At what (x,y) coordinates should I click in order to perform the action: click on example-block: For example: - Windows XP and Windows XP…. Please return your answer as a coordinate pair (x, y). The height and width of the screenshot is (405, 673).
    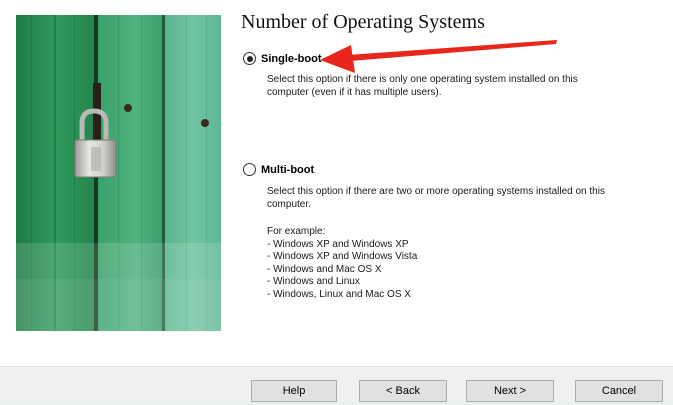
    Looking at the image, I should click on (342, 263).